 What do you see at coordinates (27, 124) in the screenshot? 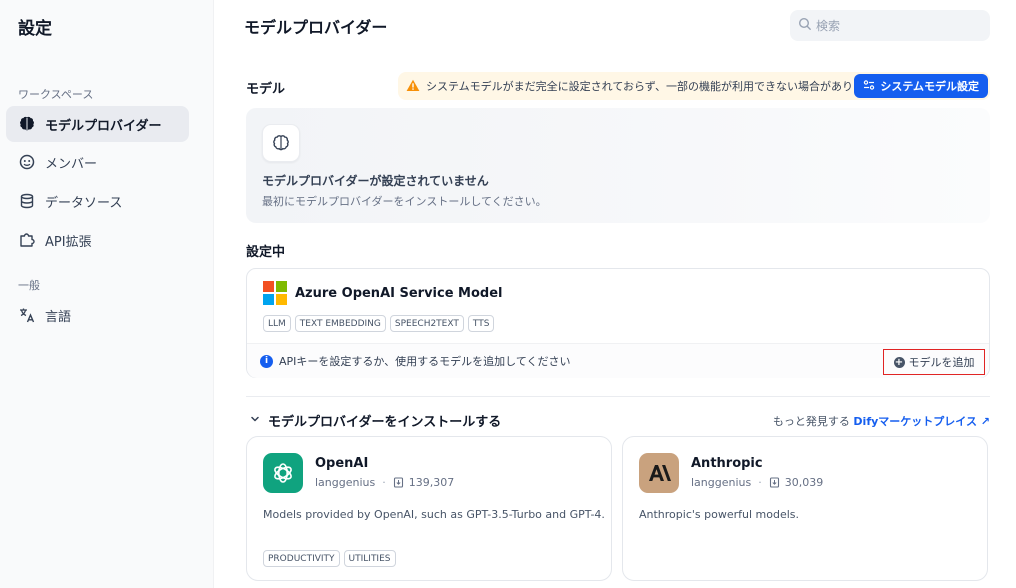
I see `brain-icon` at bounding box center [27, 124].